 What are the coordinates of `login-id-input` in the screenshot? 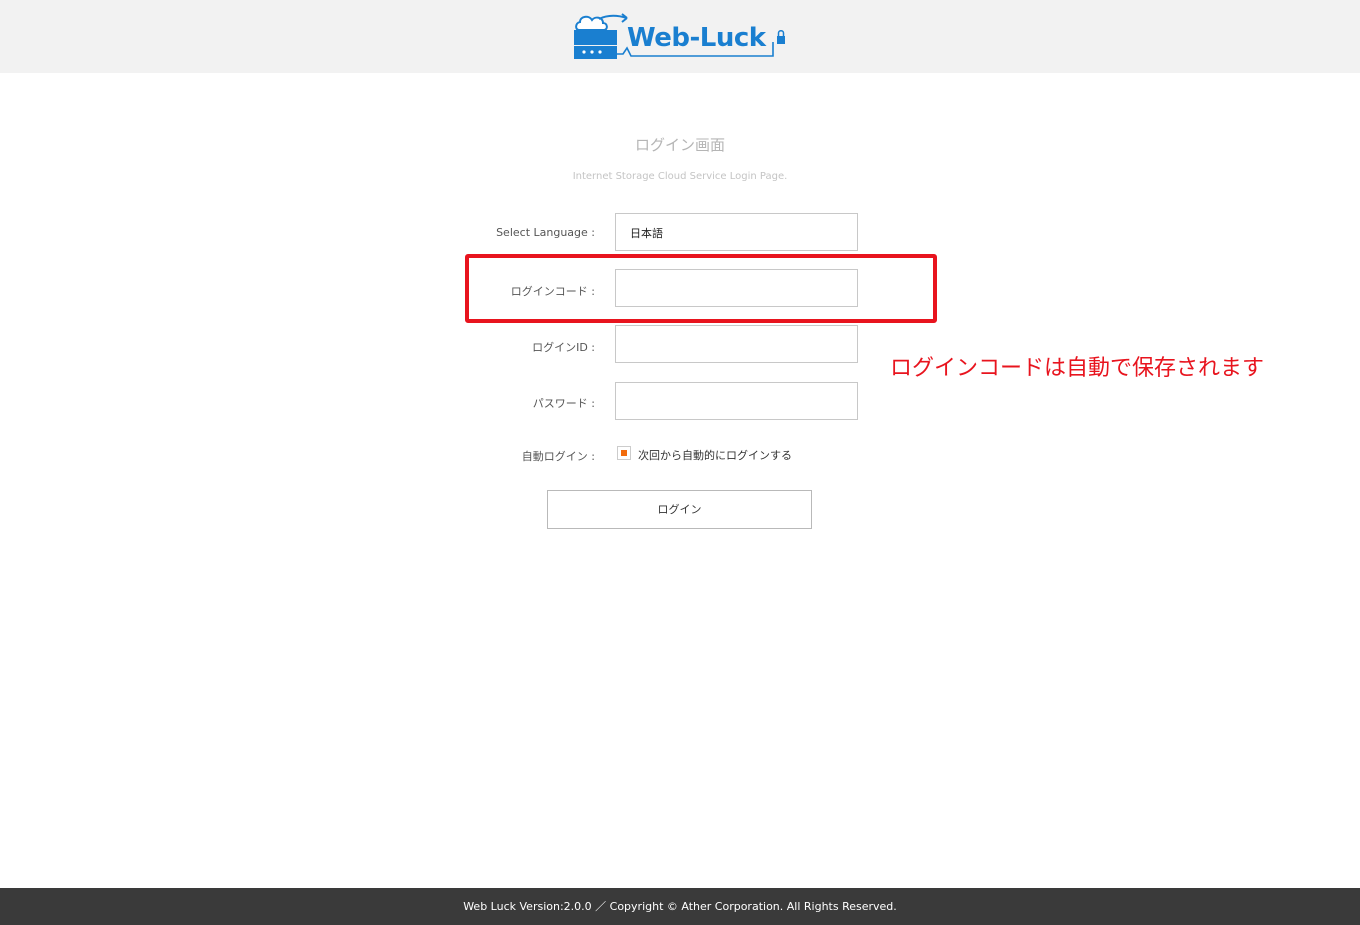 It's located at (736, 344).